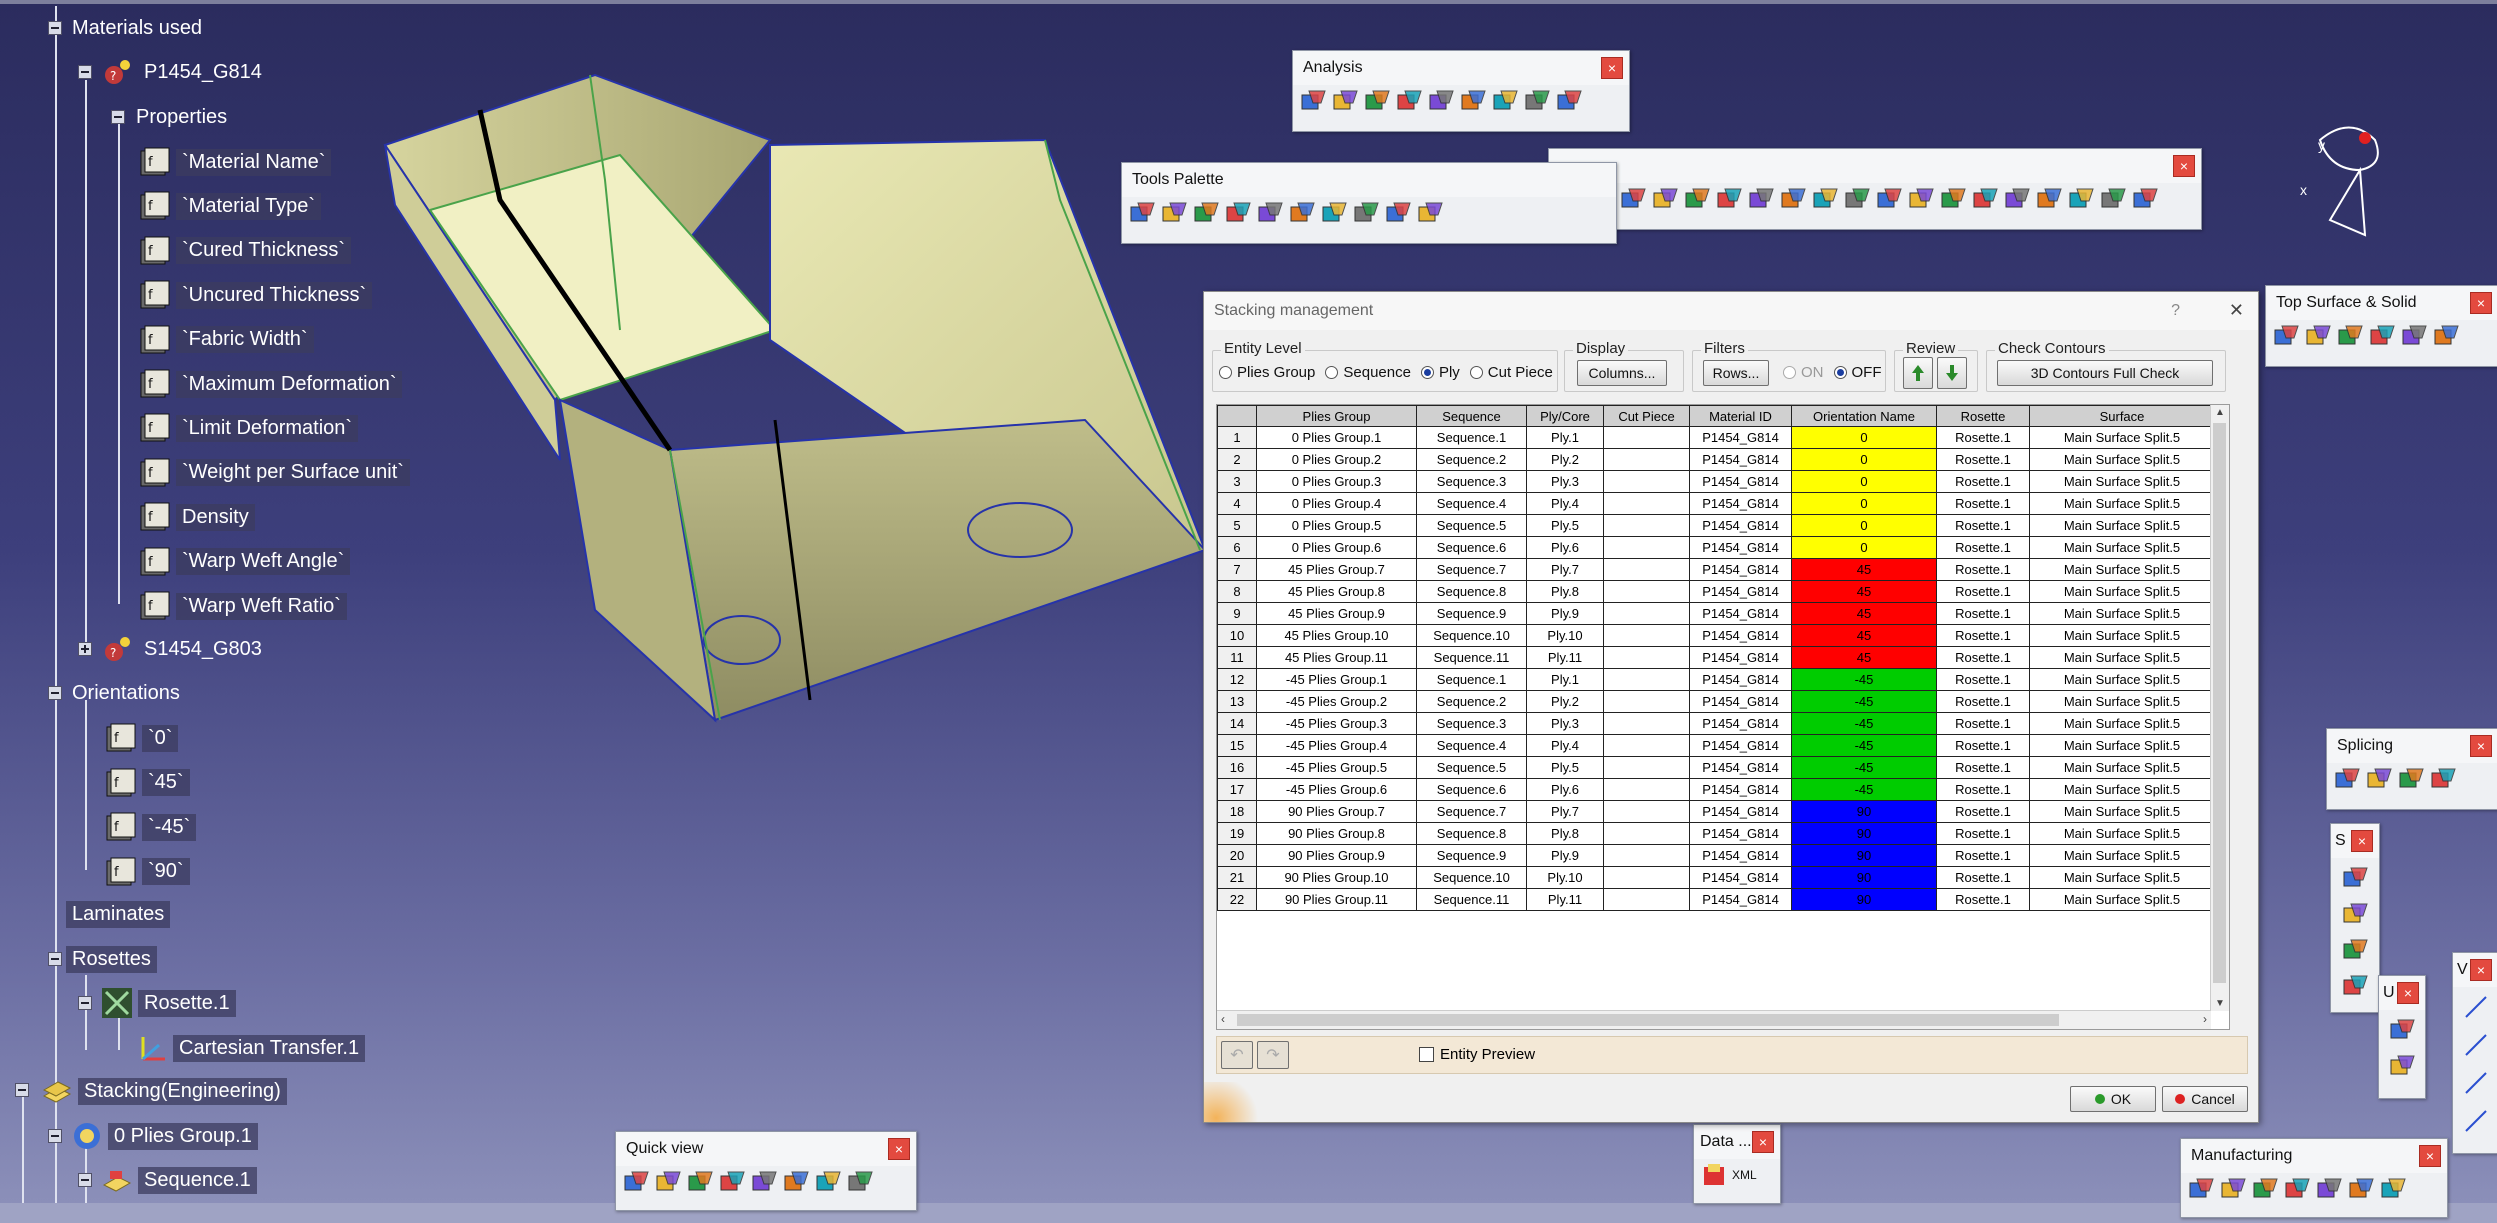 The width and height of the screenshot is (2497, 1223). I want to click on tree-node-property: f `Warp Weft Ratio`, so click(242, 606).